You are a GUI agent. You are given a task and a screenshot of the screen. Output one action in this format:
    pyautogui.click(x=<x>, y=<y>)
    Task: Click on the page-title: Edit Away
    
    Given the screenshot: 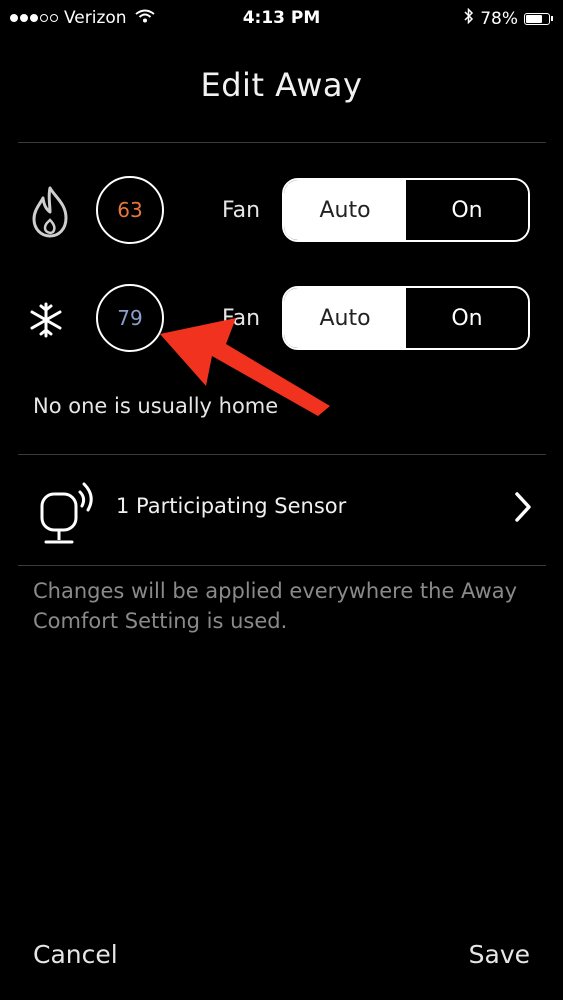 What is the action you would take?
    pyautogui.click(x=281, y=85)
    